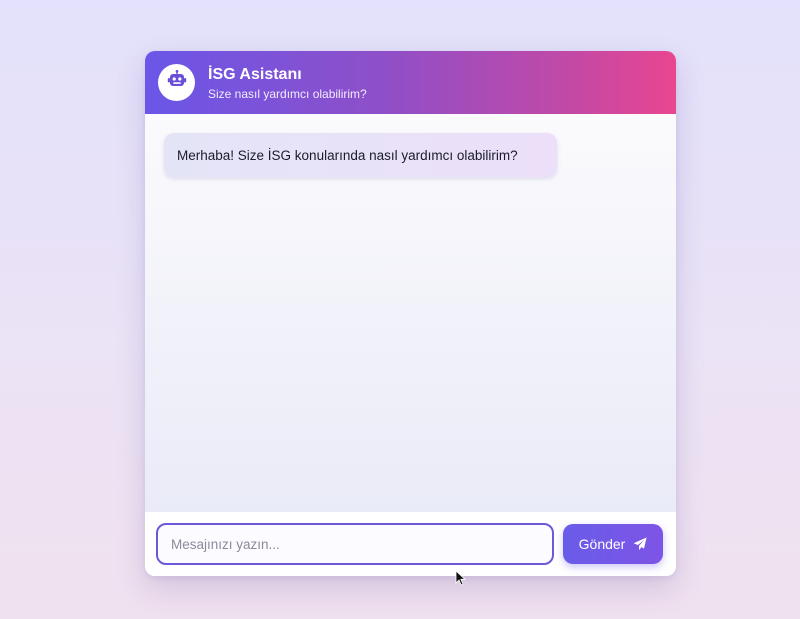 The width and height of the screenshot is (800, 619). What do you see at coordinates (640, 544) in the screenshot?
I see `paper-plane-icon` at bounding box center [640, 544].